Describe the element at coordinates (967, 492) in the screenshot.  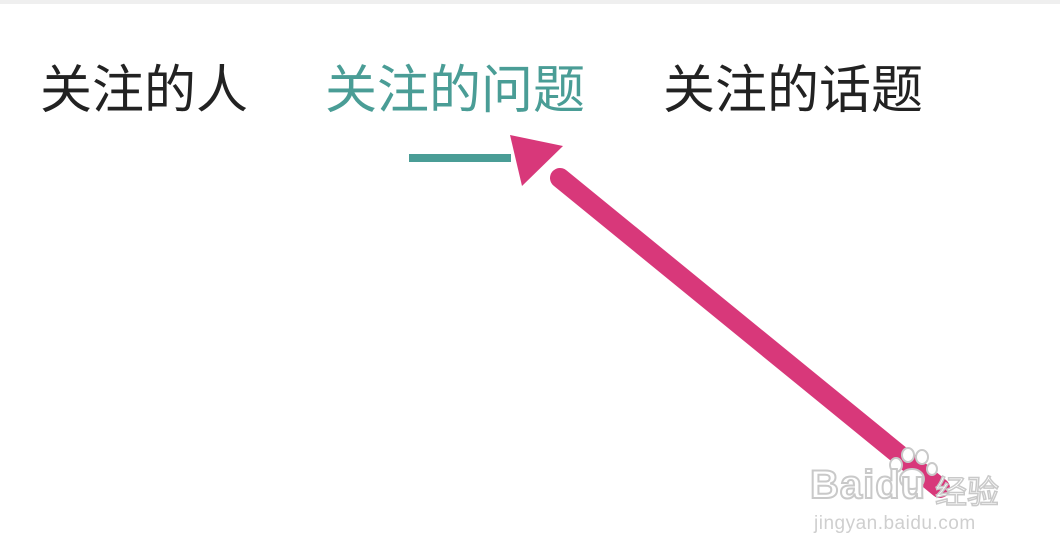
I see `watermark-brand-cn: 经验` at that location.